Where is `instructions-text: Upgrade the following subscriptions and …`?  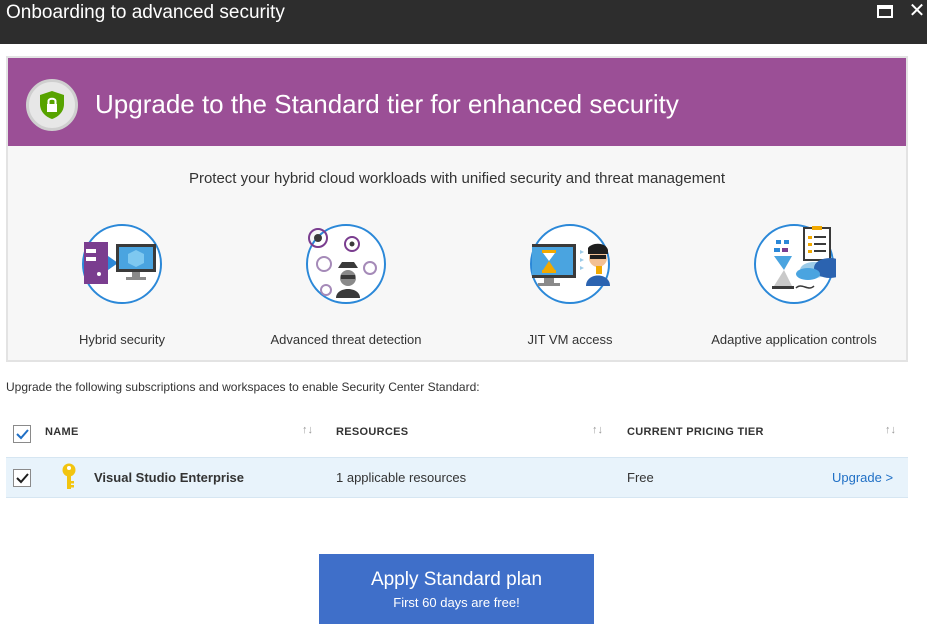
instructions-text: Upgrade the following subscriptions and … is located at coordinates (243, 387).